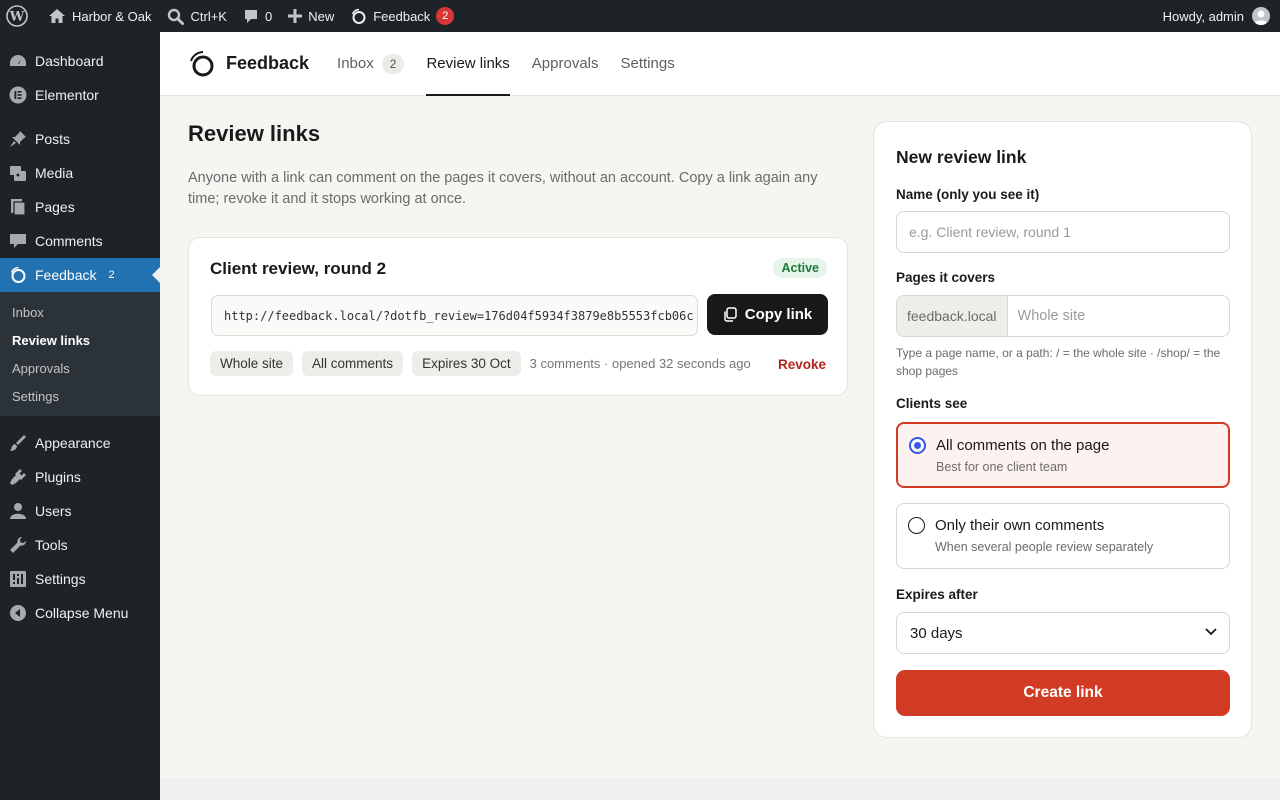  What do you see at coordinates (80, 312) in the screenshot?
I see `submenu-inbox: Inbox` at bounding box center [80, 312].